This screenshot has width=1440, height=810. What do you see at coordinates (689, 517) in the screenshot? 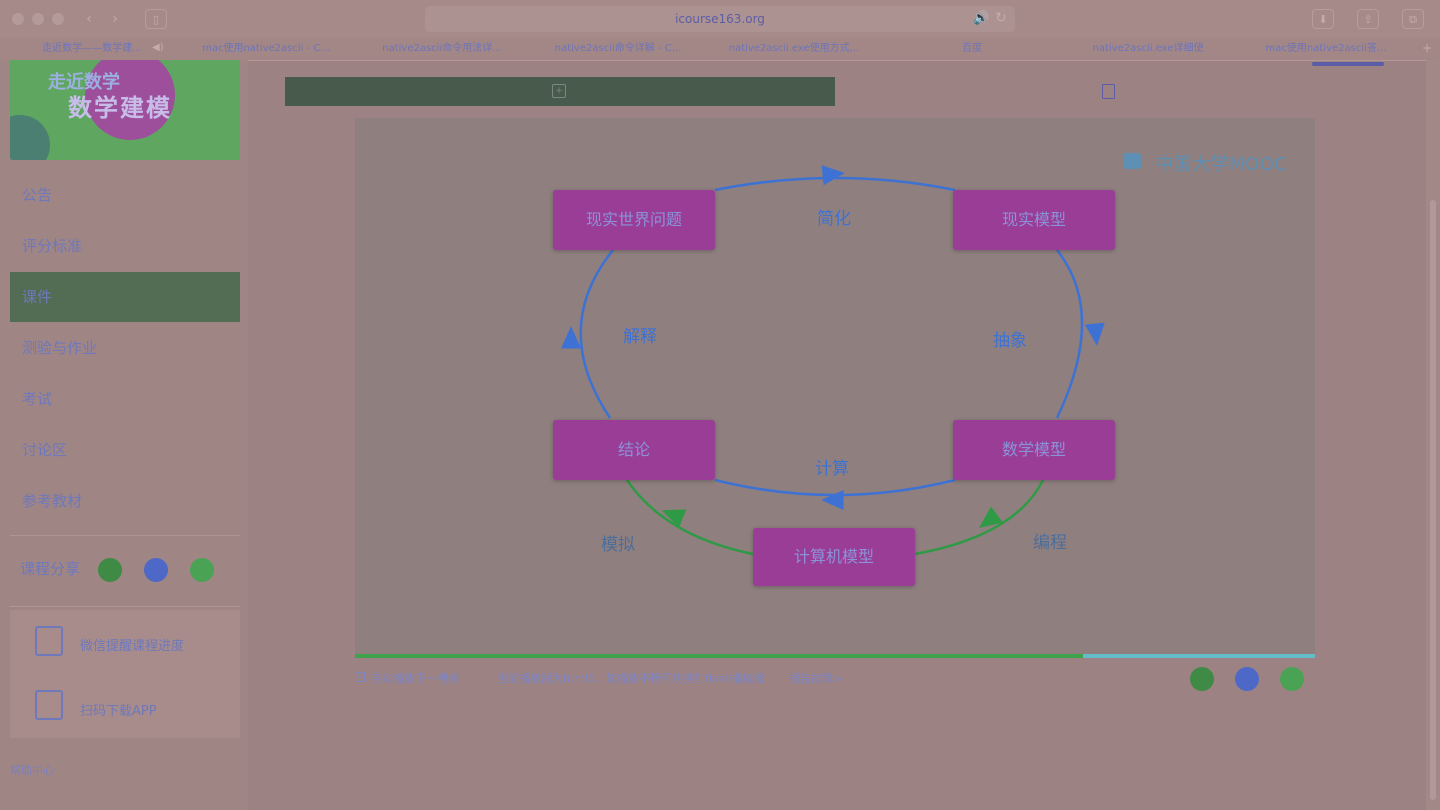
I see `edge-simulate` at bounding box center [689, 517].